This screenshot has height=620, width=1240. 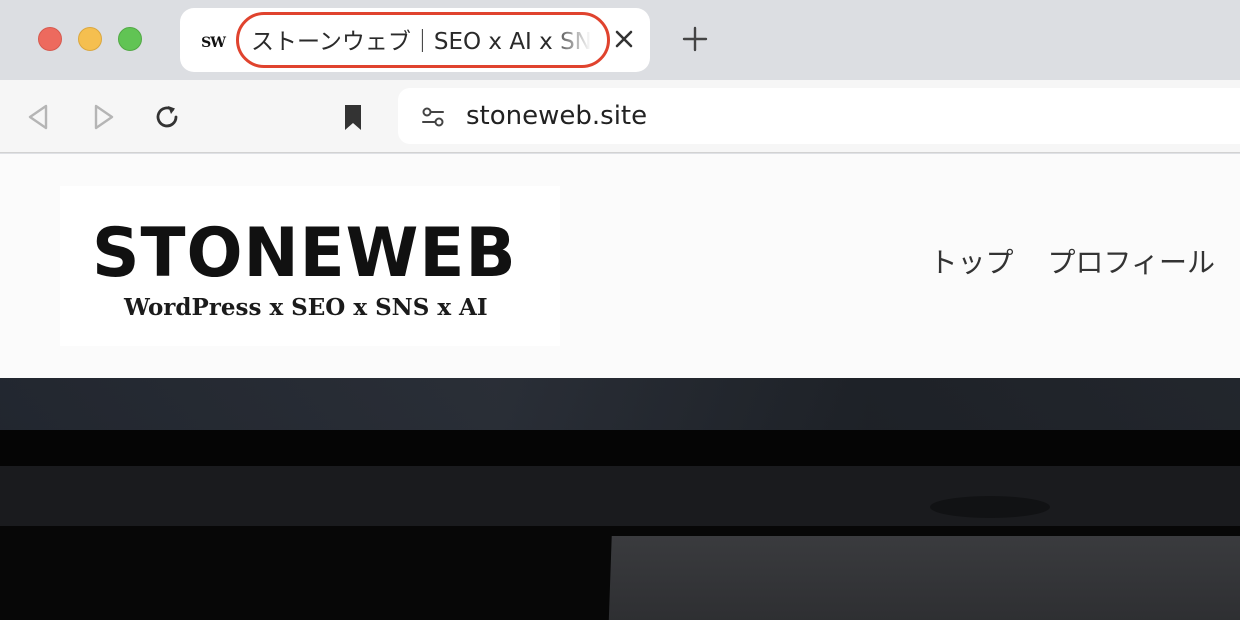 What do you see at coordinates (103, 117) in the screenshot?
I see `forward-arrow-icon` at bounding box center [103, 117].